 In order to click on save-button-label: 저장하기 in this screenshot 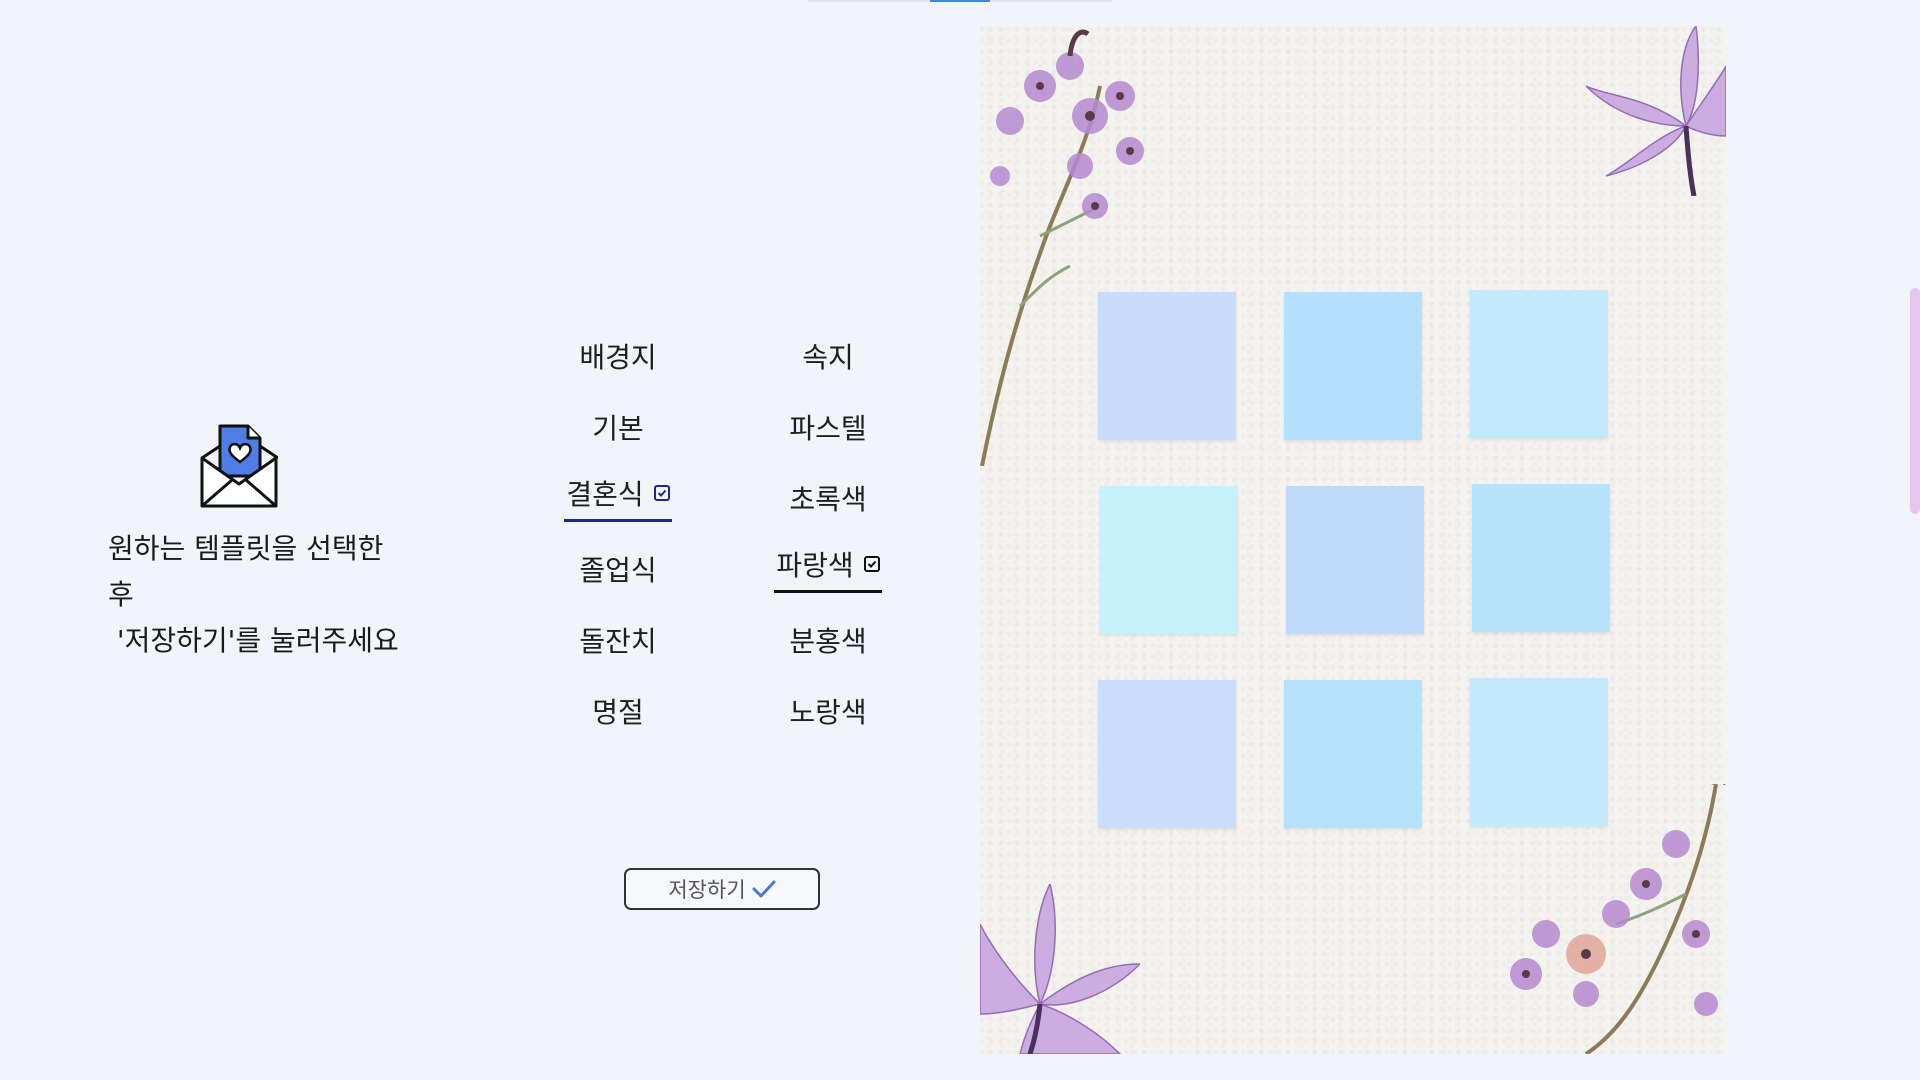, I will do `click(707, 890)`.